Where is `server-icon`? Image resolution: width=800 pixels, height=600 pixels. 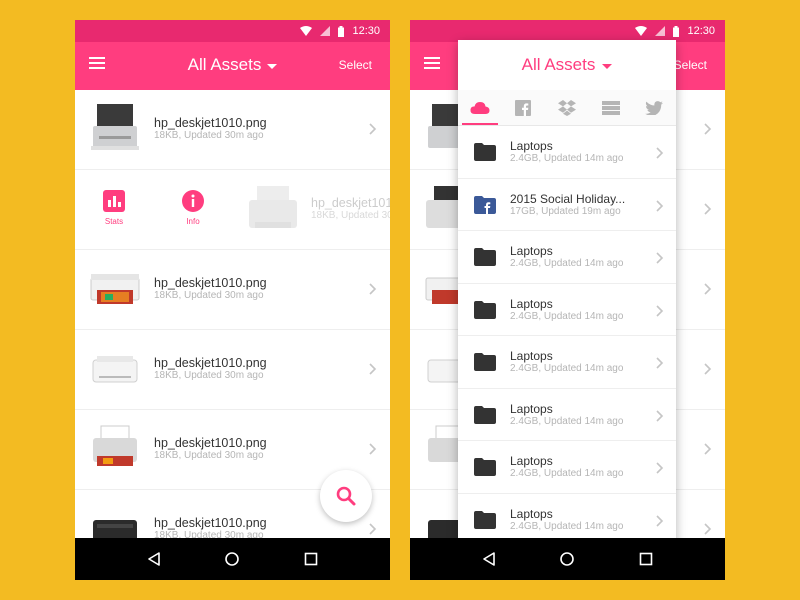
server-icon is located at coordinates (610, 107).